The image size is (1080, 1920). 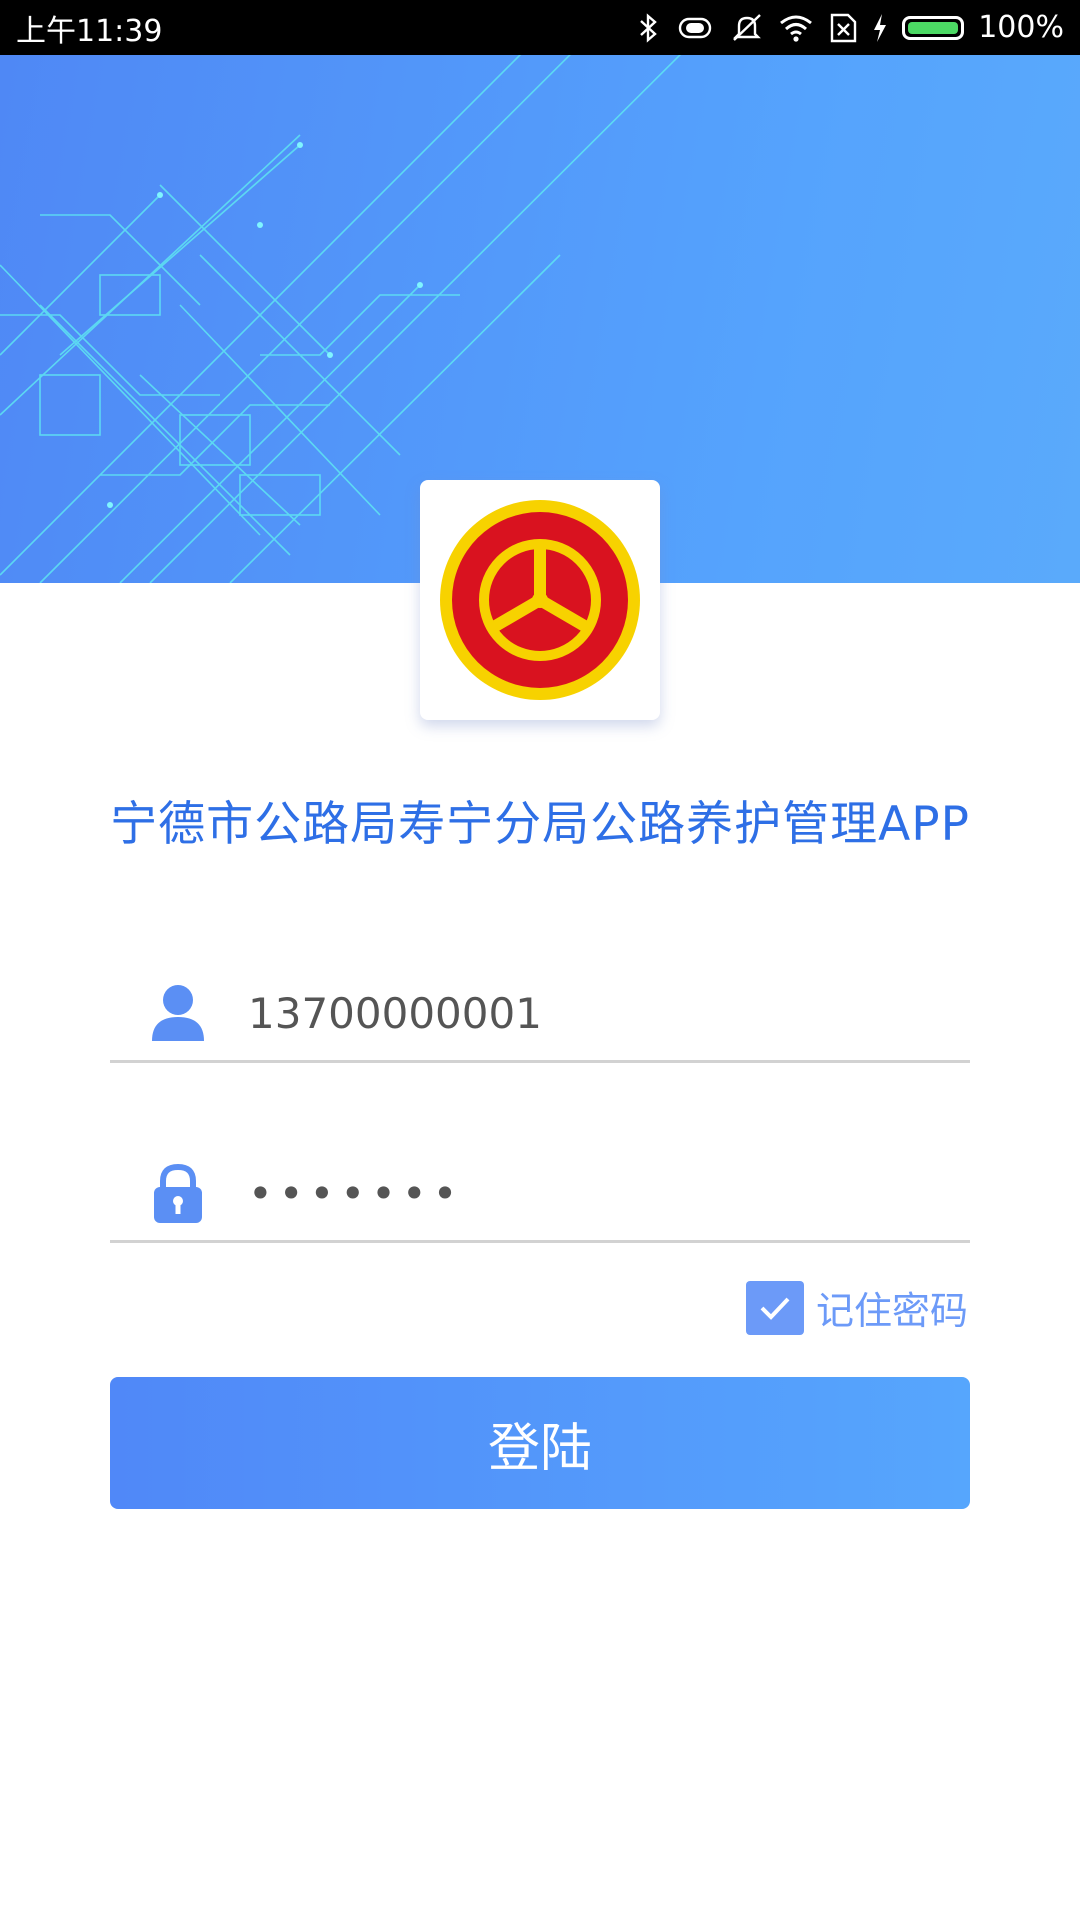 I want to click on remember-checkbox, so click(x=775, y=1307).